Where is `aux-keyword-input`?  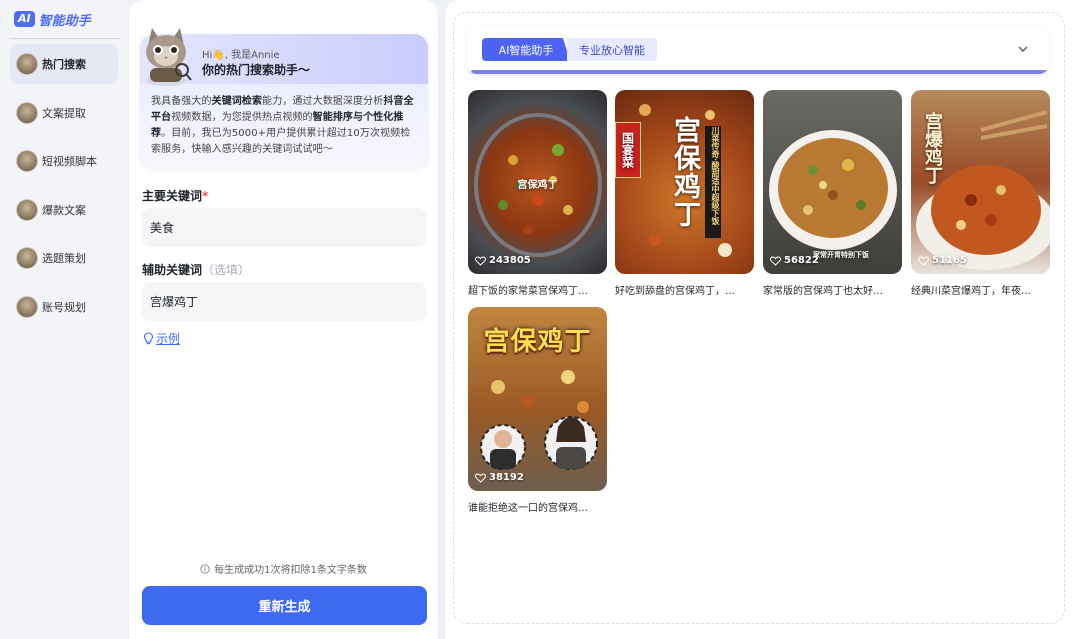 aux-keyword-input is located at coordinates (284, 301).